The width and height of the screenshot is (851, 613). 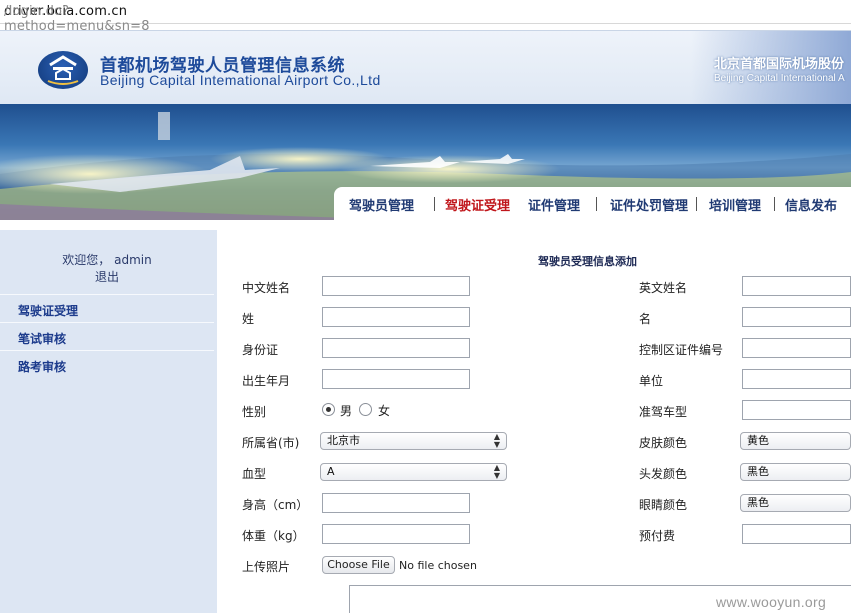 What do you see at coordinates (254, 474) in the screenshot?
I see `label-blood: 血型` at bounding box center [254, 474].